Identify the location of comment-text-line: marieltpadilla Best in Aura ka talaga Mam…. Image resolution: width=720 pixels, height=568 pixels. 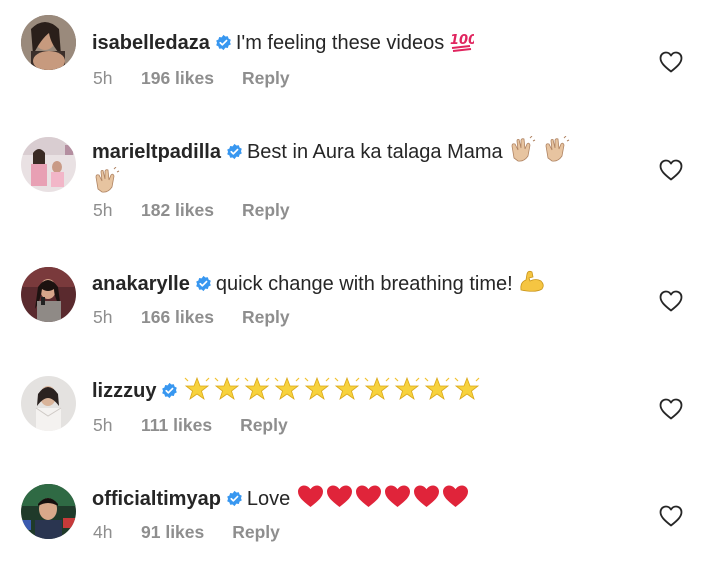
(362, 167).